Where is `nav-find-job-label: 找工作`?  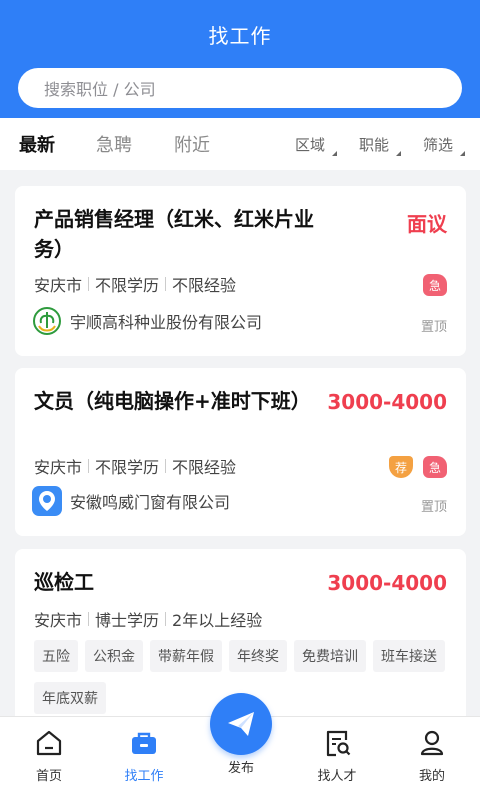 nav-find-job-label: 找工作 is located at coordinates (144, 776).